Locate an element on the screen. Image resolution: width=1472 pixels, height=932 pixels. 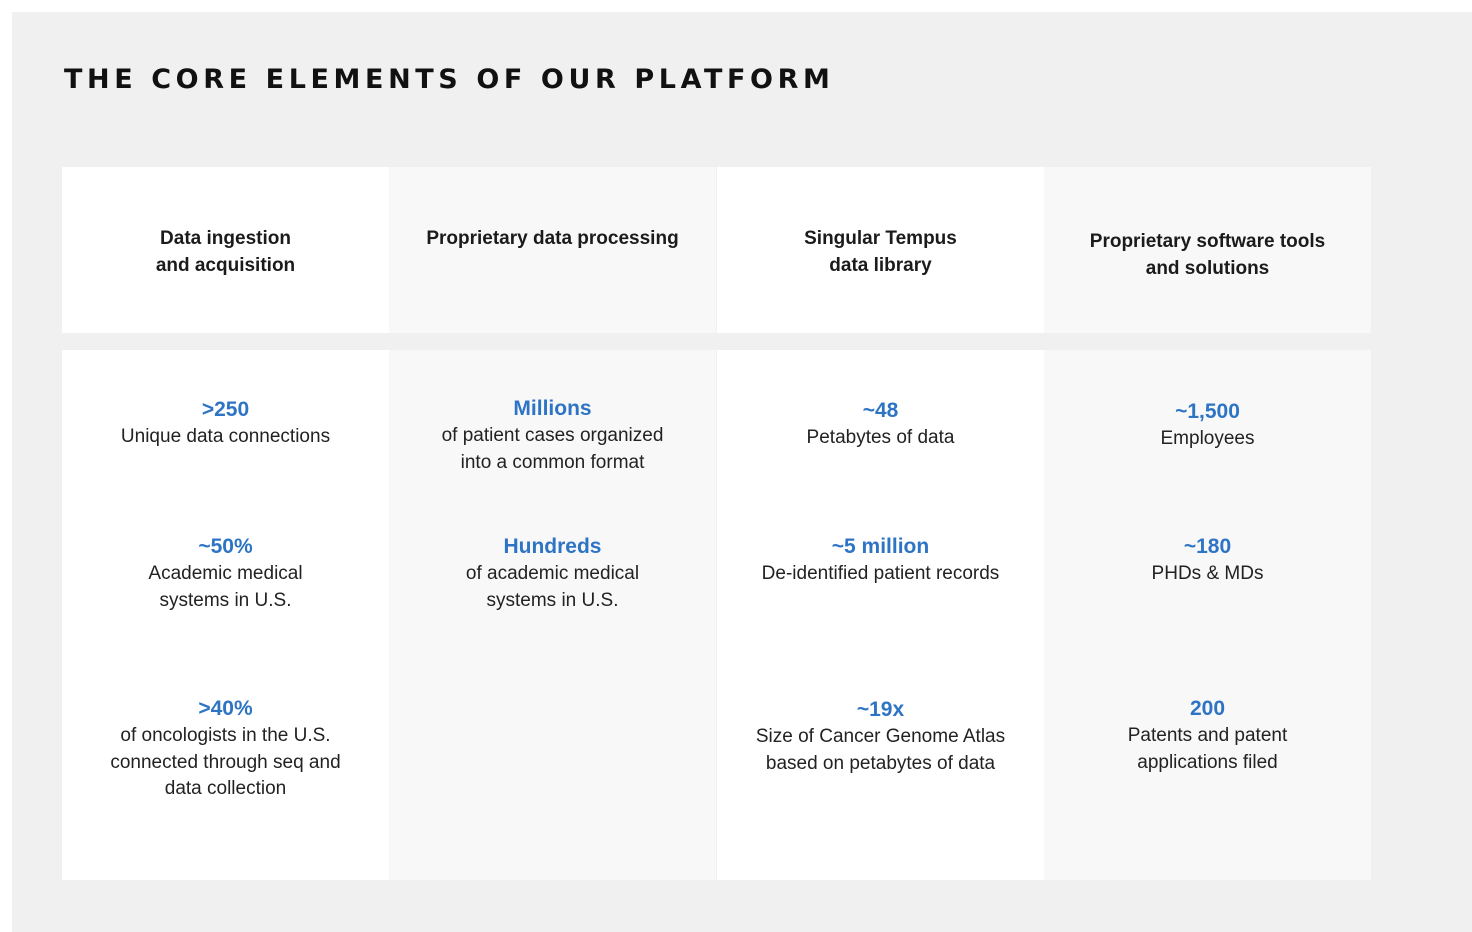
column-header-software-tools: Proprietary software tools and solutions is located at coordinates (1207, 250).